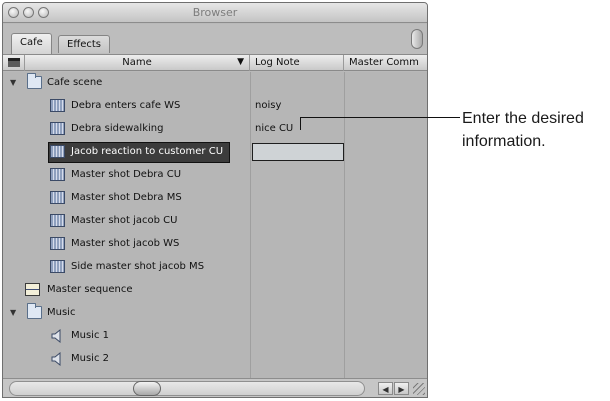  Describe the element at coordinates (215, 106) in the screenshot. I see `list-item: Debra enters cafe WS noisy` at that location.